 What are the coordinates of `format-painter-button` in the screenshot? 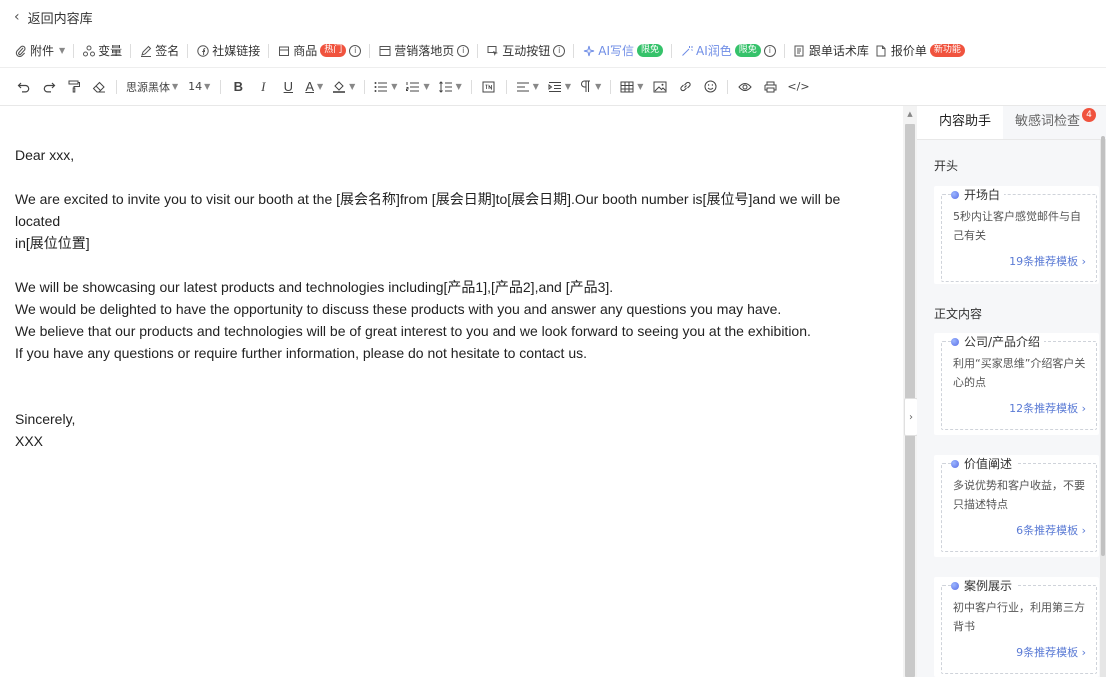 It's located at (74, 87).